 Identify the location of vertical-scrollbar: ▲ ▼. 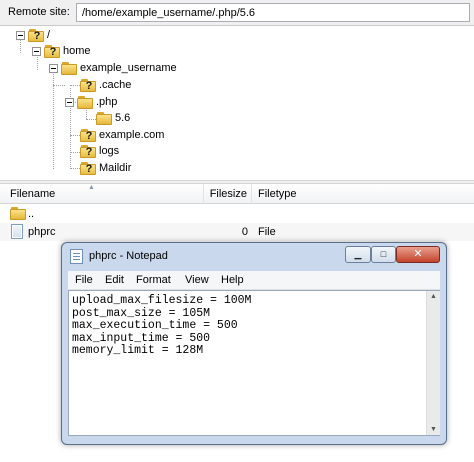
(433, 363).